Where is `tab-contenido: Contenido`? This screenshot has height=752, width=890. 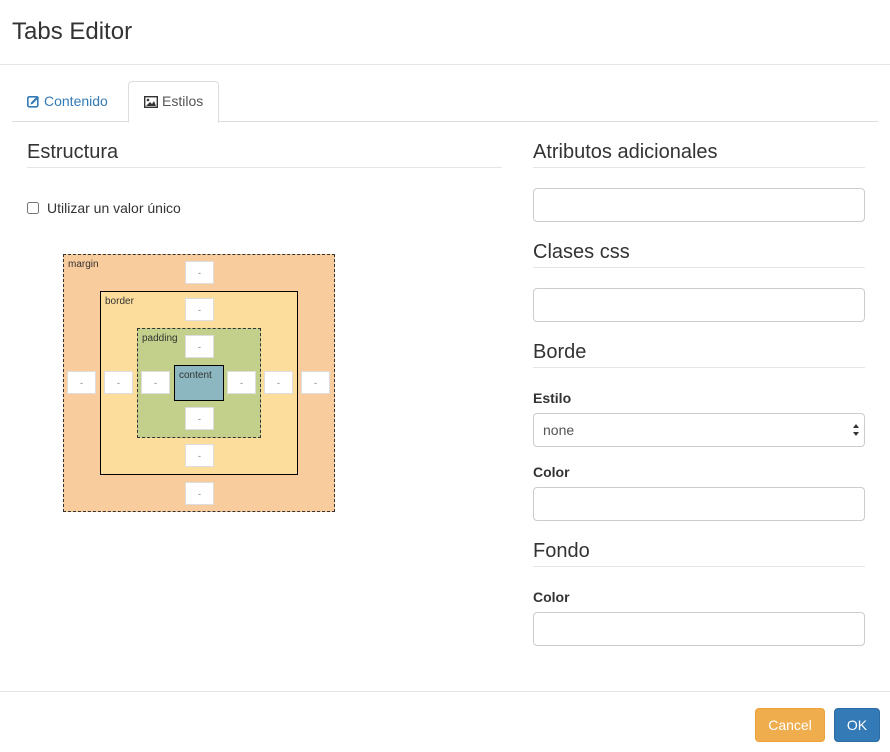 tab-contenido: Contenido is located at coordinates (67, 101).